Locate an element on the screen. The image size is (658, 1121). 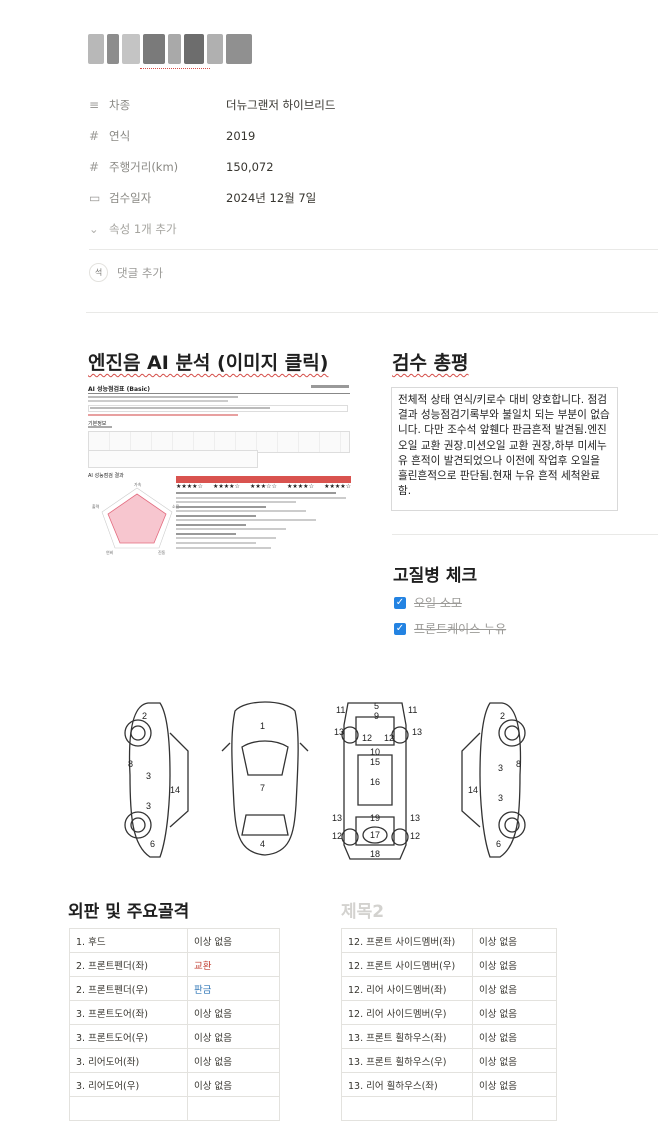
report-heading: AI 성능점검표 (Basic) is located at coordinates (119, 389).